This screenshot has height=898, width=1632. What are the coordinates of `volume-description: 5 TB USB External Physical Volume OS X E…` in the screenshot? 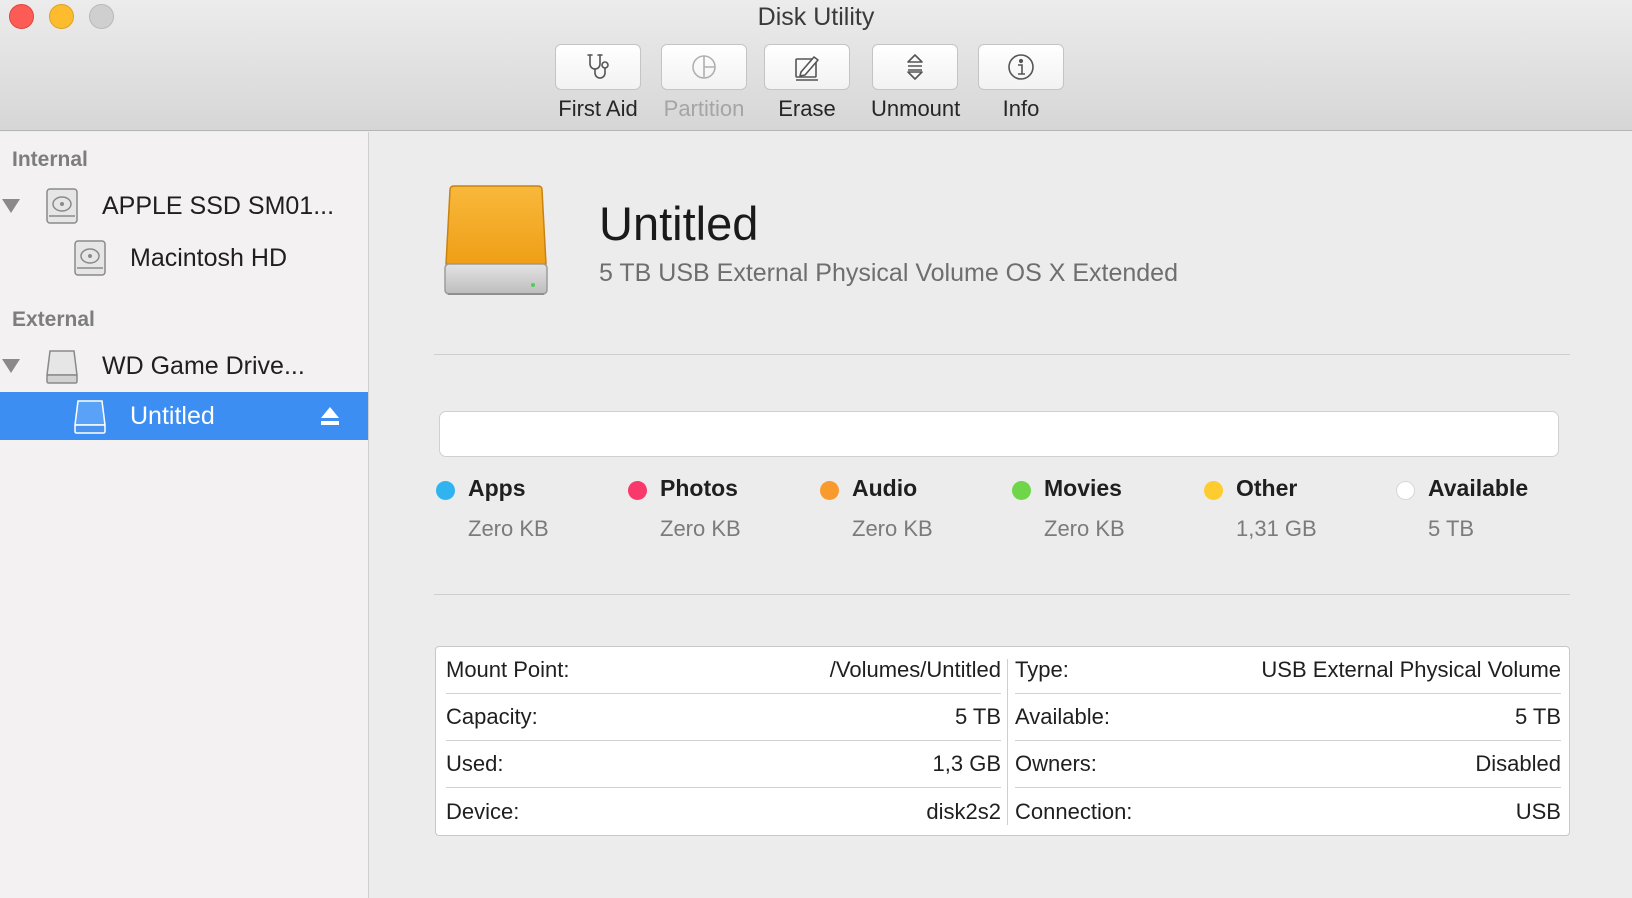 It's located at (888, 273).